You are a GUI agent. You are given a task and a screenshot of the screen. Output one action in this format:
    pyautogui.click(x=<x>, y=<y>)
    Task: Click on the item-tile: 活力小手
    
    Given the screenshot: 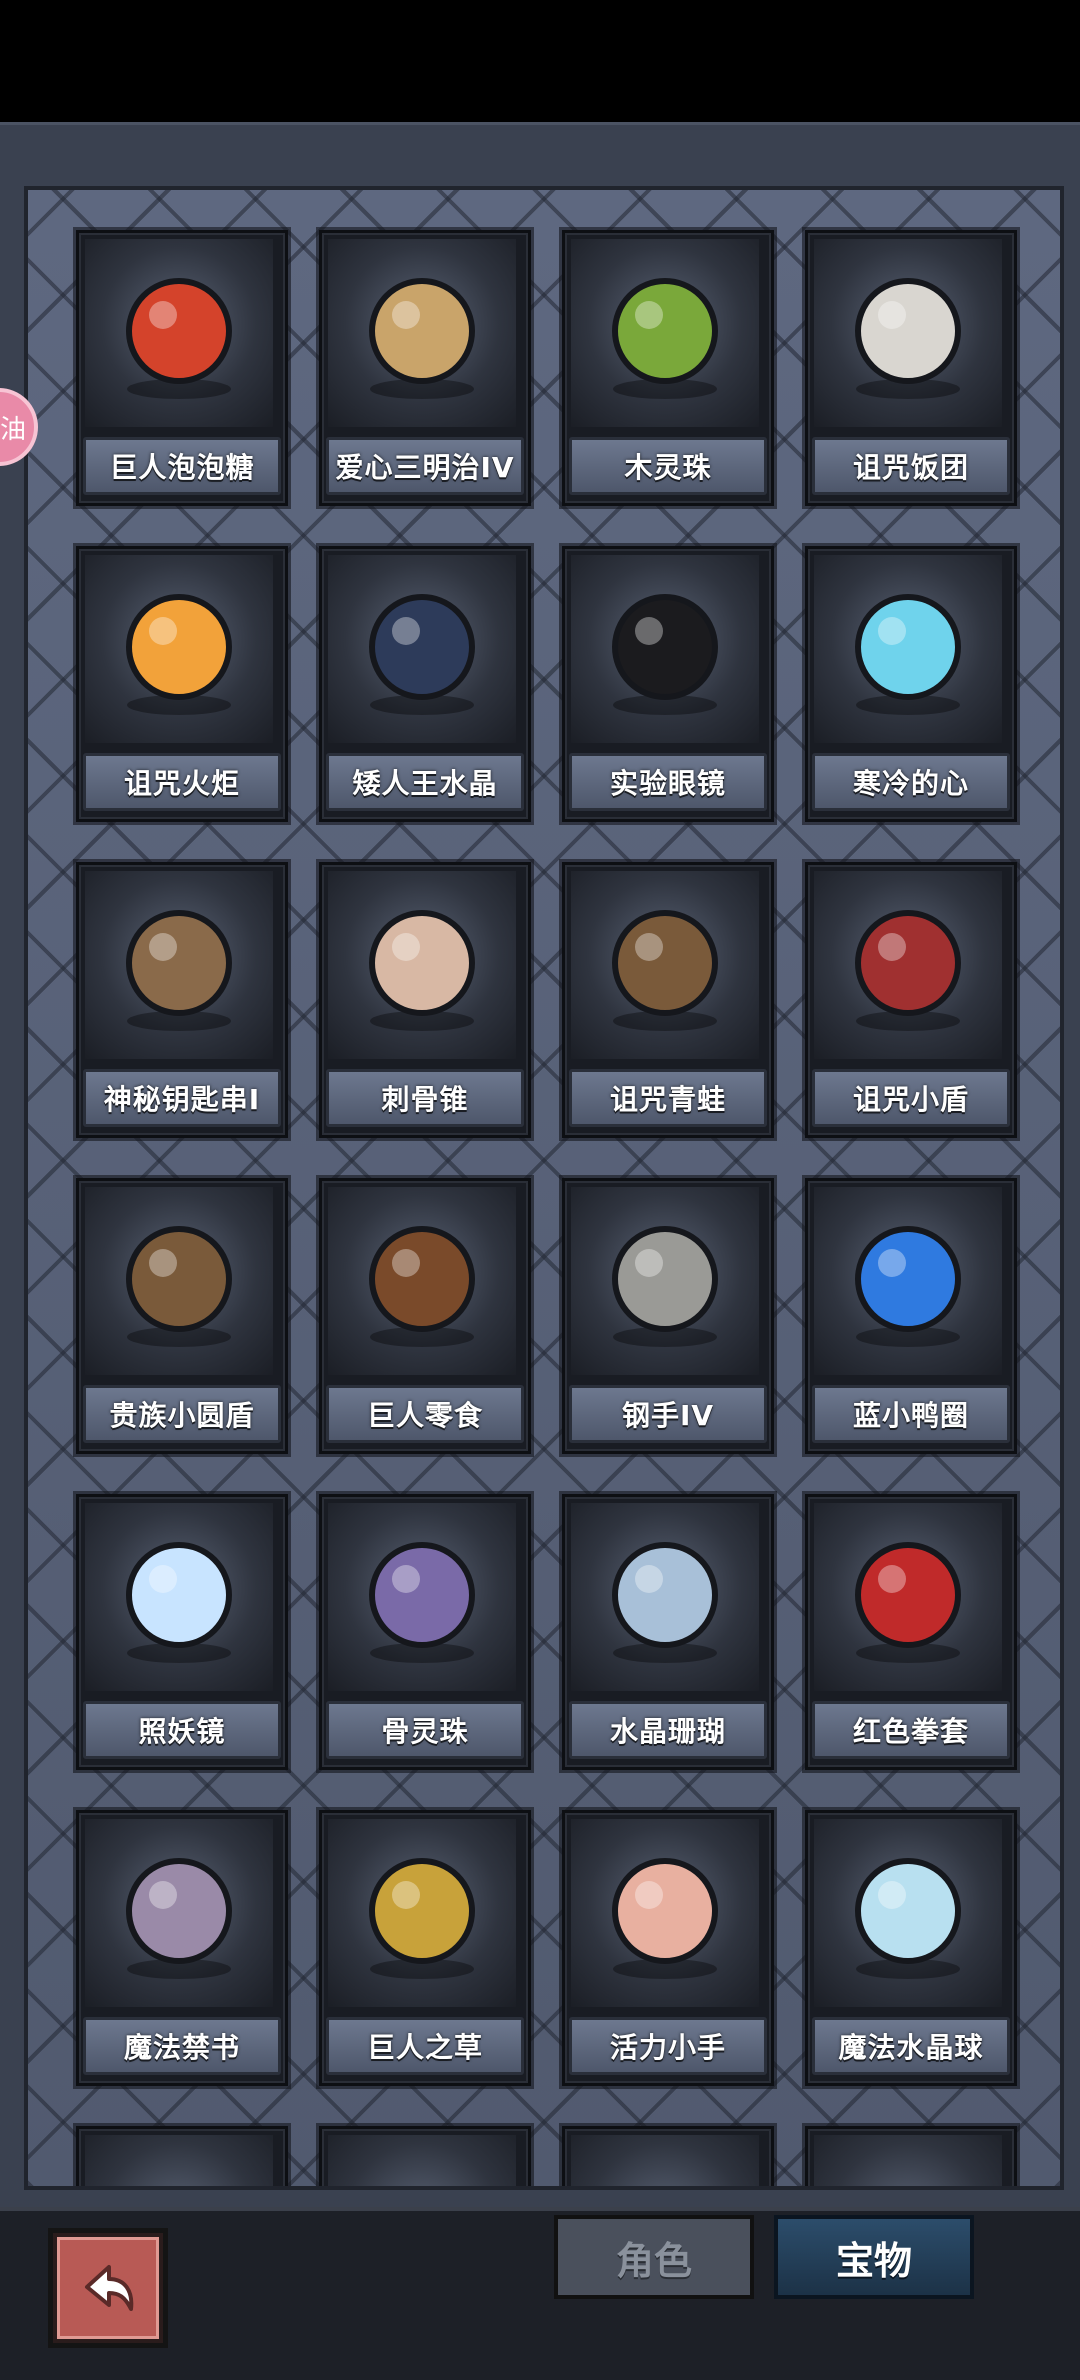 What is the action you would take?
    pyautogui.click(x=668, y=1948)
    